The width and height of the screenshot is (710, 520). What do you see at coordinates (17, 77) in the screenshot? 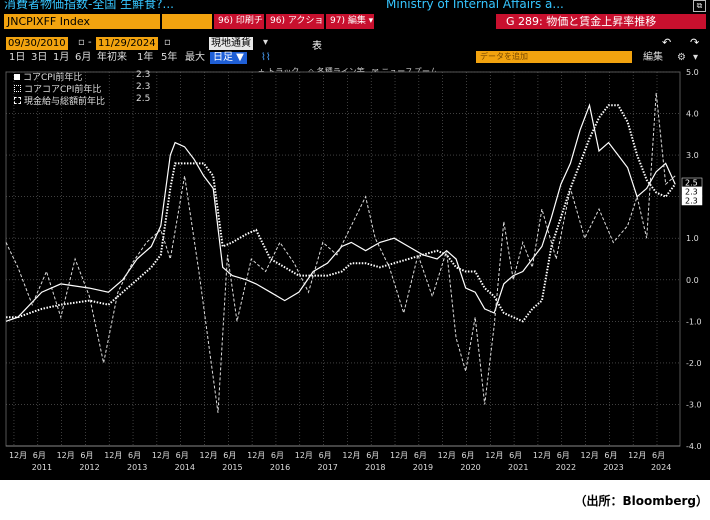
I see `legend-marker-solid` at bounding box center [17, 77].